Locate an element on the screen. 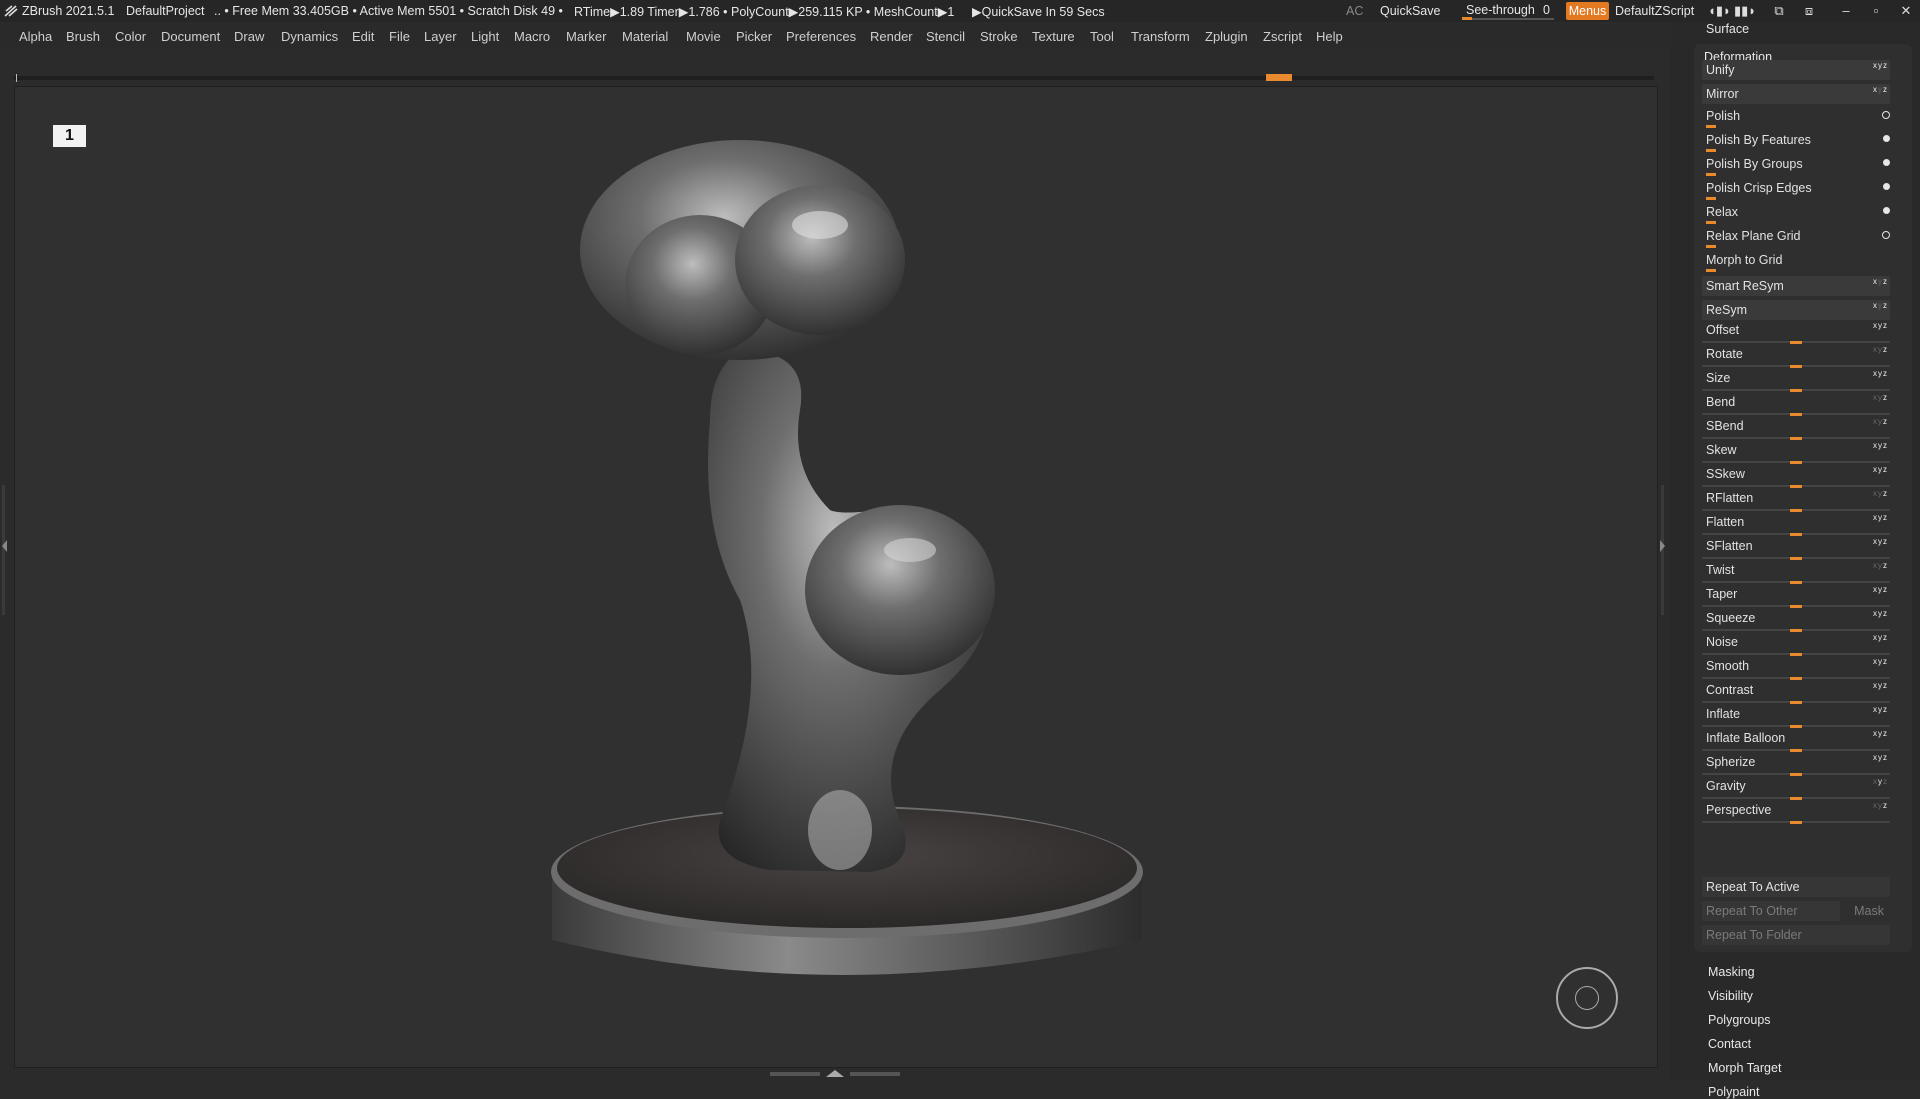  restore-layout-icon: ⧉ is located at coordinates (1779, 11).